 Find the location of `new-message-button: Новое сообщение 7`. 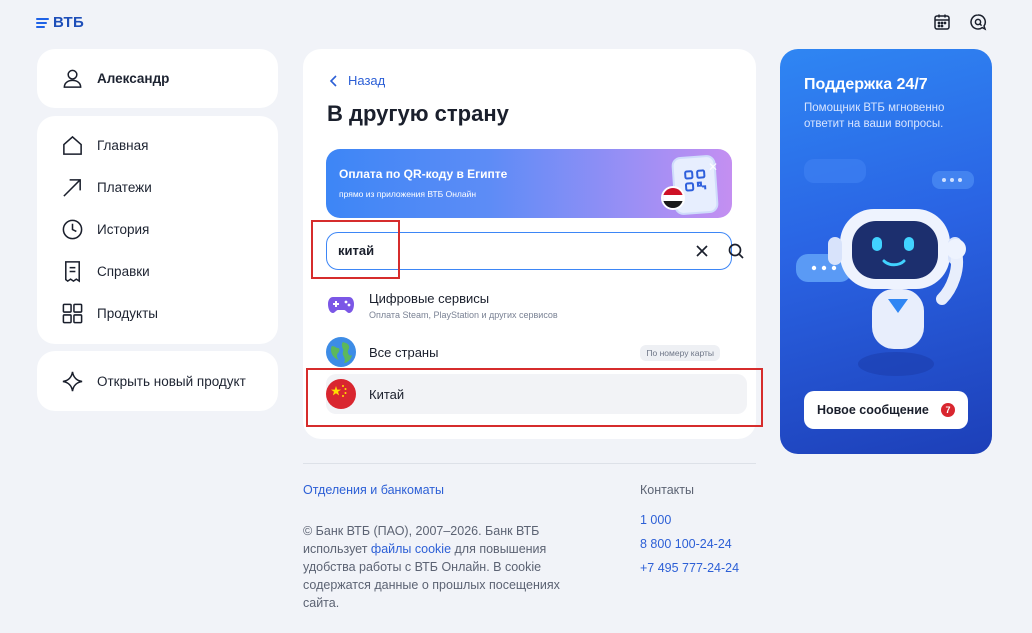

new-message-button: Новое сообщение 7 is located at coordinates (886, 410).